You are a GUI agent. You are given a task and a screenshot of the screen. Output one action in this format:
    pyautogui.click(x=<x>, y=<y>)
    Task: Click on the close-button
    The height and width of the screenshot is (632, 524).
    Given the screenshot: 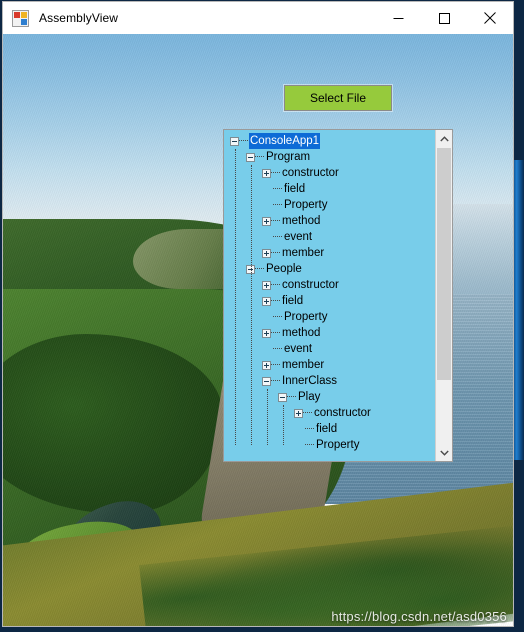 What is the action you would take?
    pyautogui.click(x=490, y=18)
    